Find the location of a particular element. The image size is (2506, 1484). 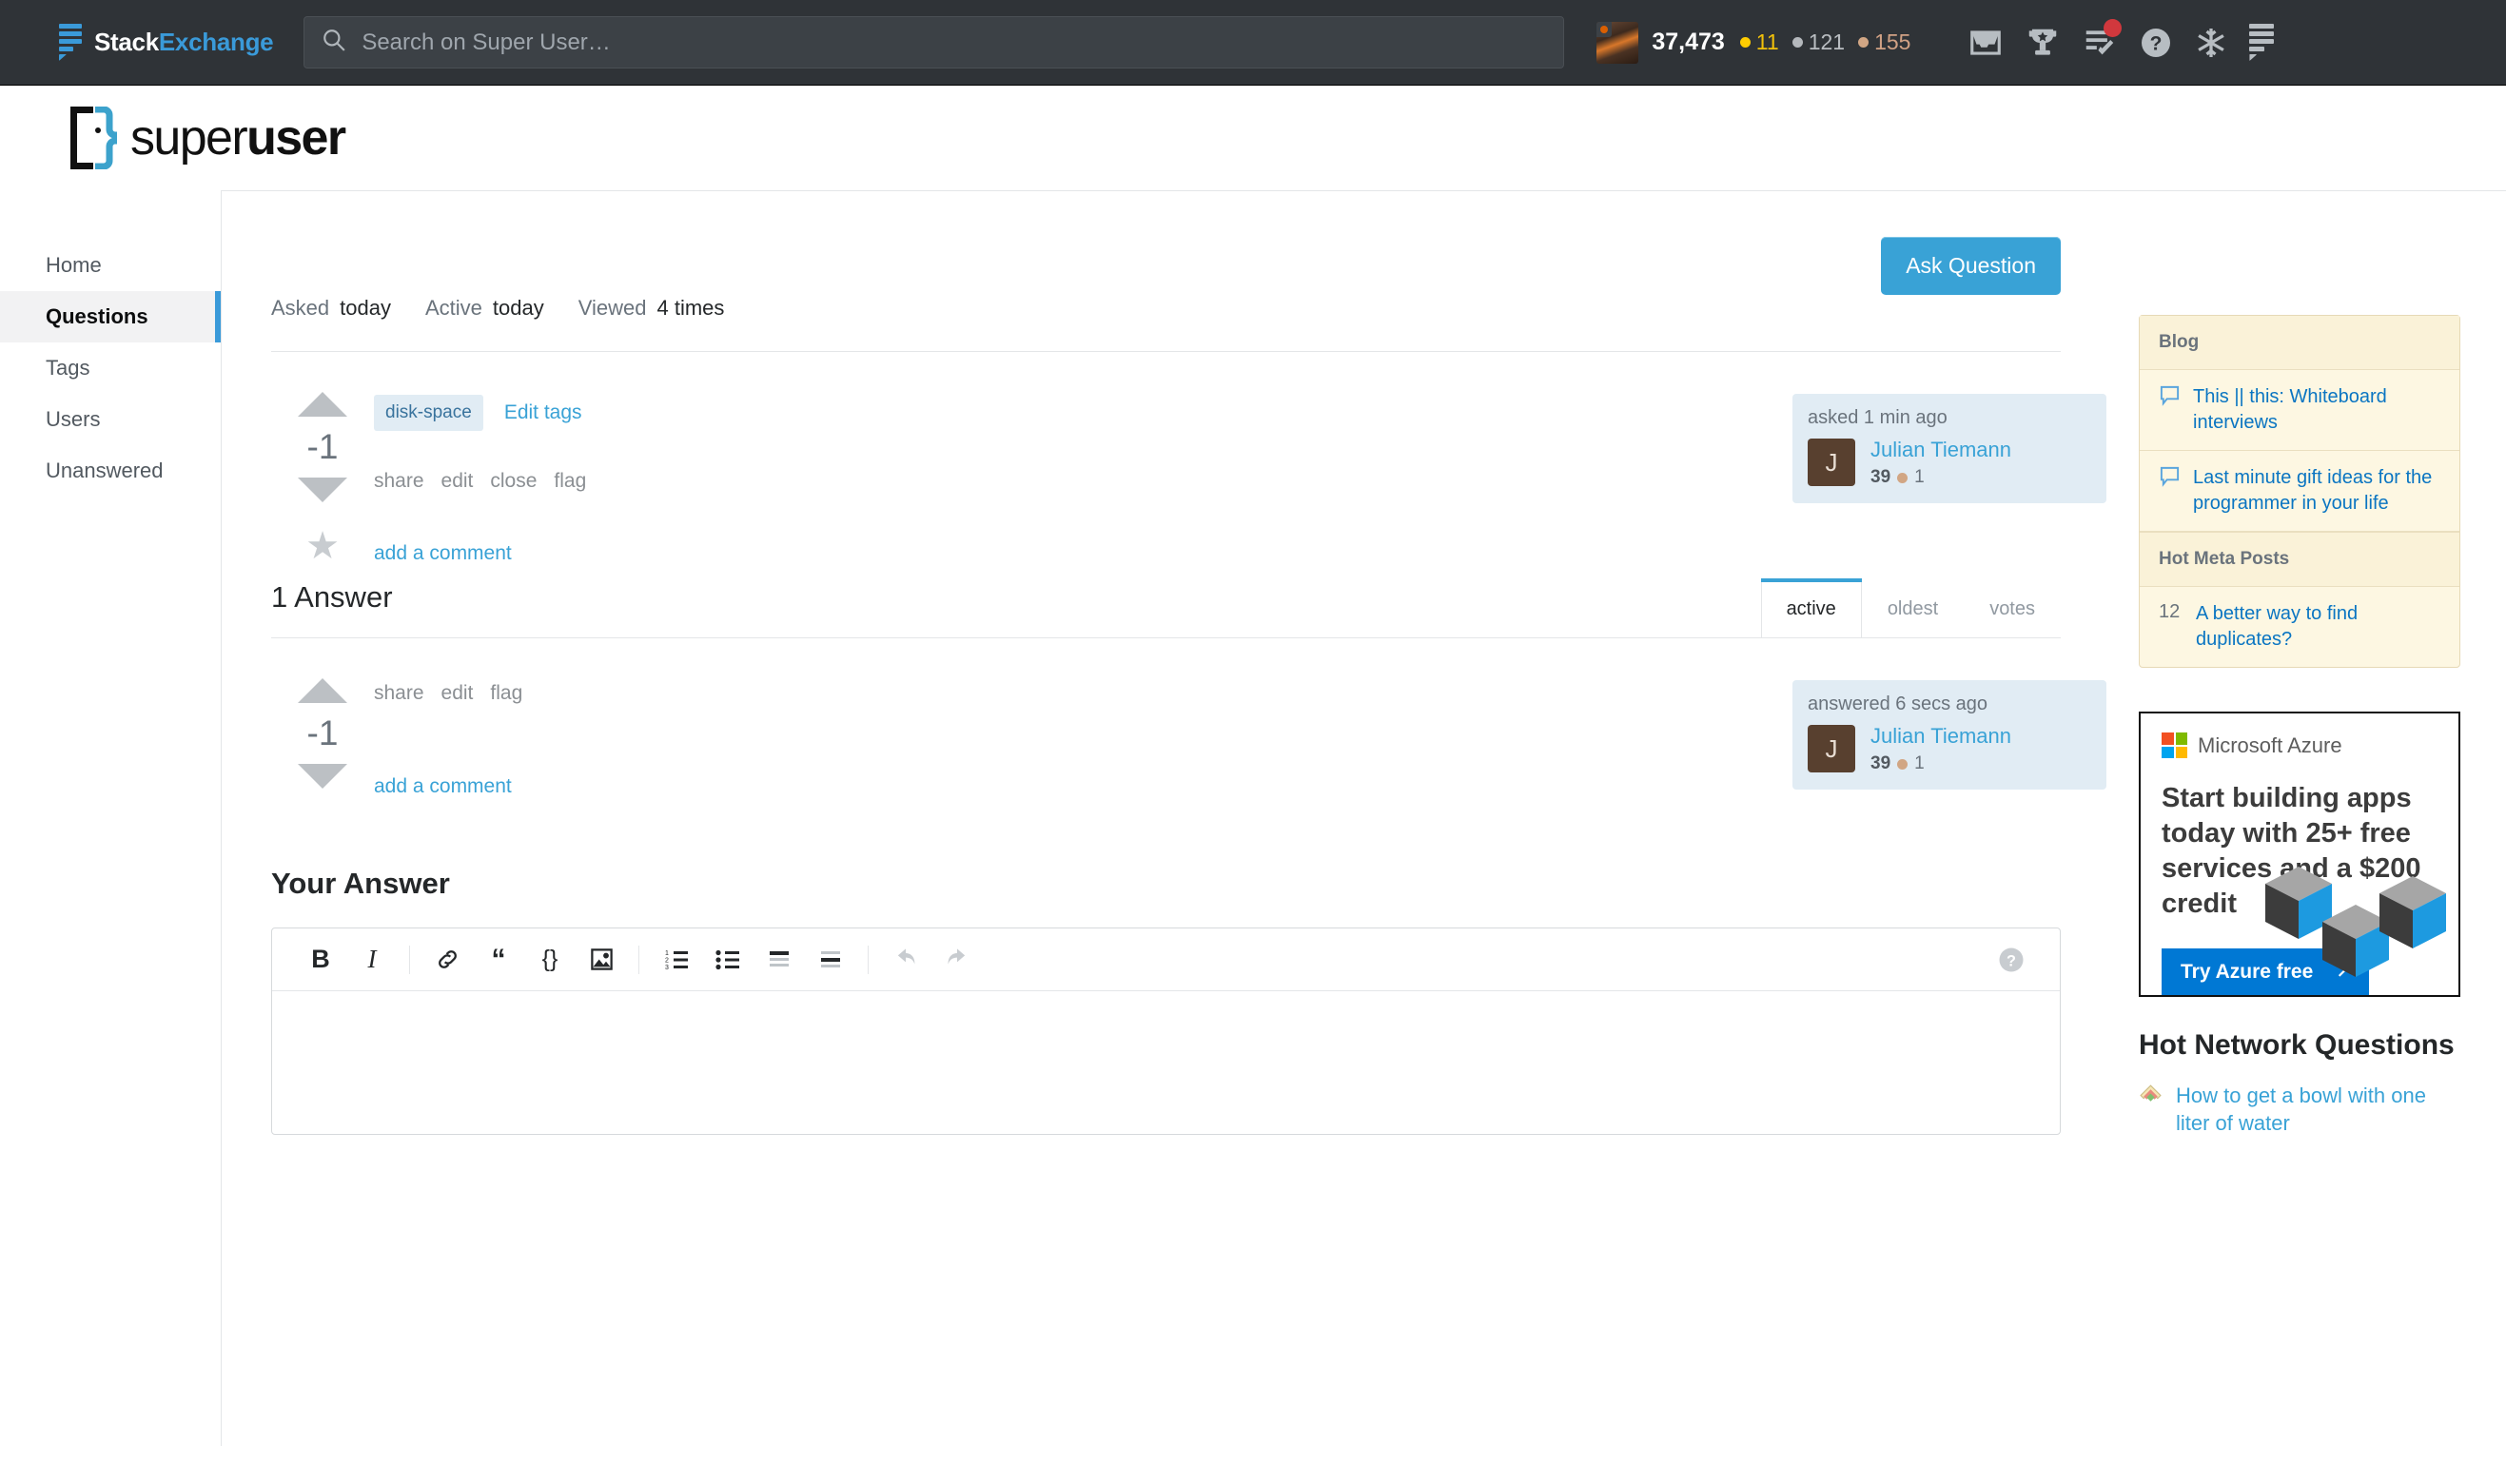

stat-asked: Asked today is located at coordinates (331, 308).